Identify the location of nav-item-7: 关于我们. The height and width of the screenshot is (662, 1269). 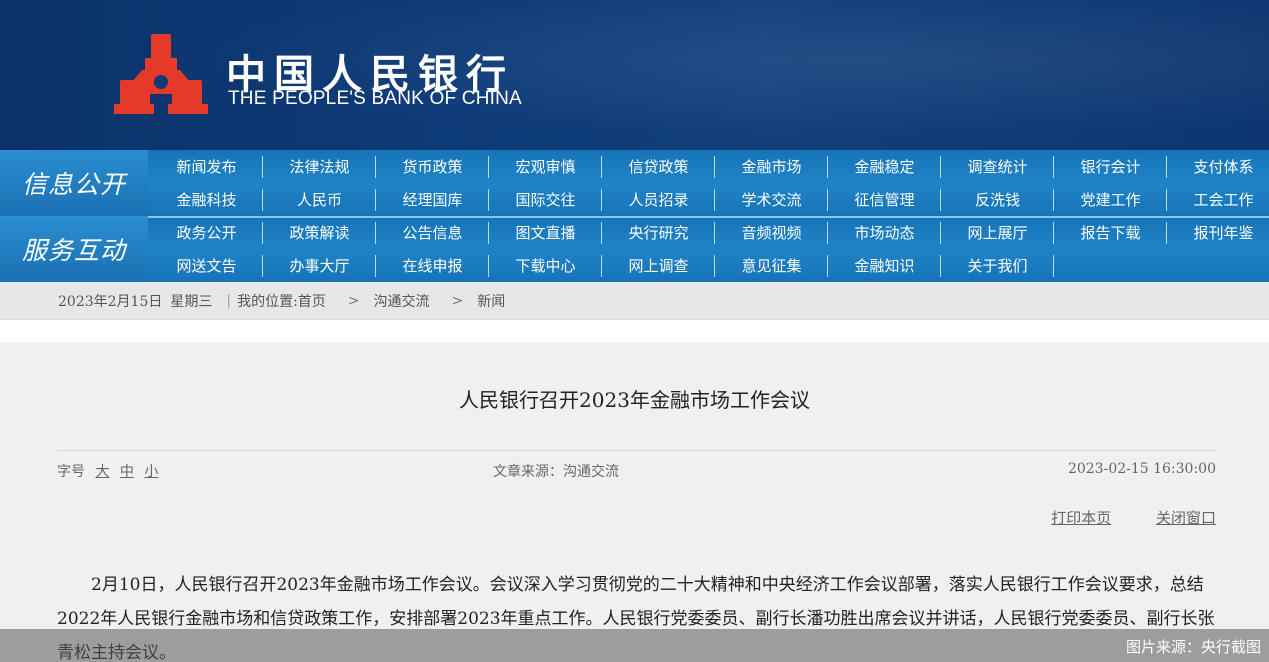
(997, 265).